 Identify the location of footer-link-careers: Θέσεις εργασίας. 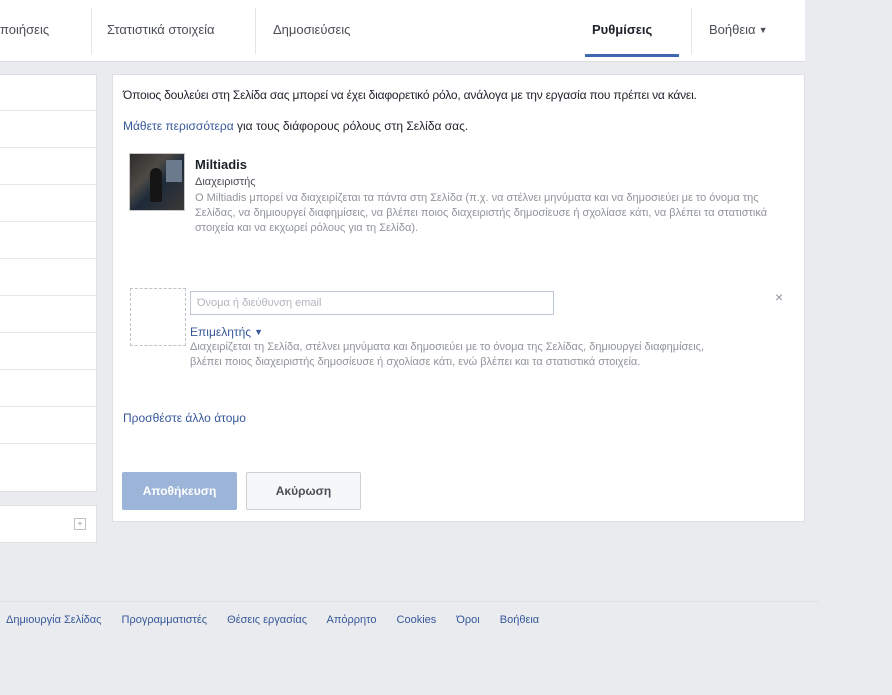
(267, 620).